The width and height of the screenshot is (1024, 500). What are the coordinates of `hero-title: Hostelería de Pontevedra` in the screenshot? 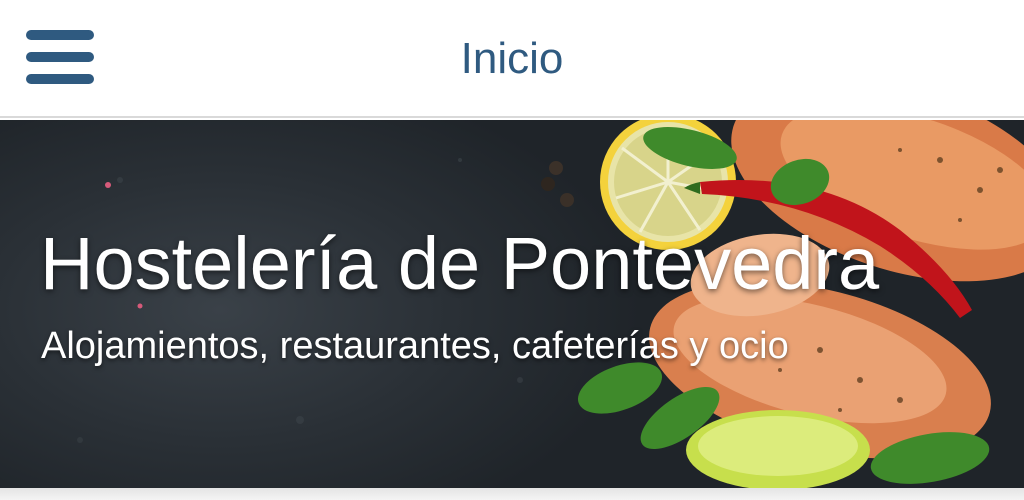 It's located at (460, 263).